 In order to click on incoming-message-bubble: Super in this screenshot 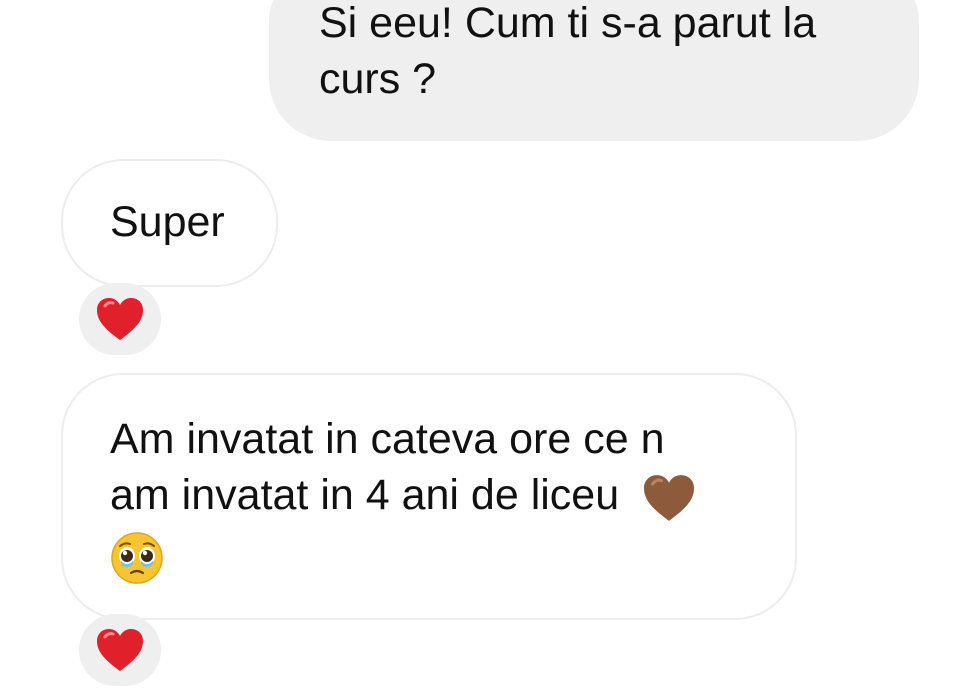, I will do `click(169, 223)`.